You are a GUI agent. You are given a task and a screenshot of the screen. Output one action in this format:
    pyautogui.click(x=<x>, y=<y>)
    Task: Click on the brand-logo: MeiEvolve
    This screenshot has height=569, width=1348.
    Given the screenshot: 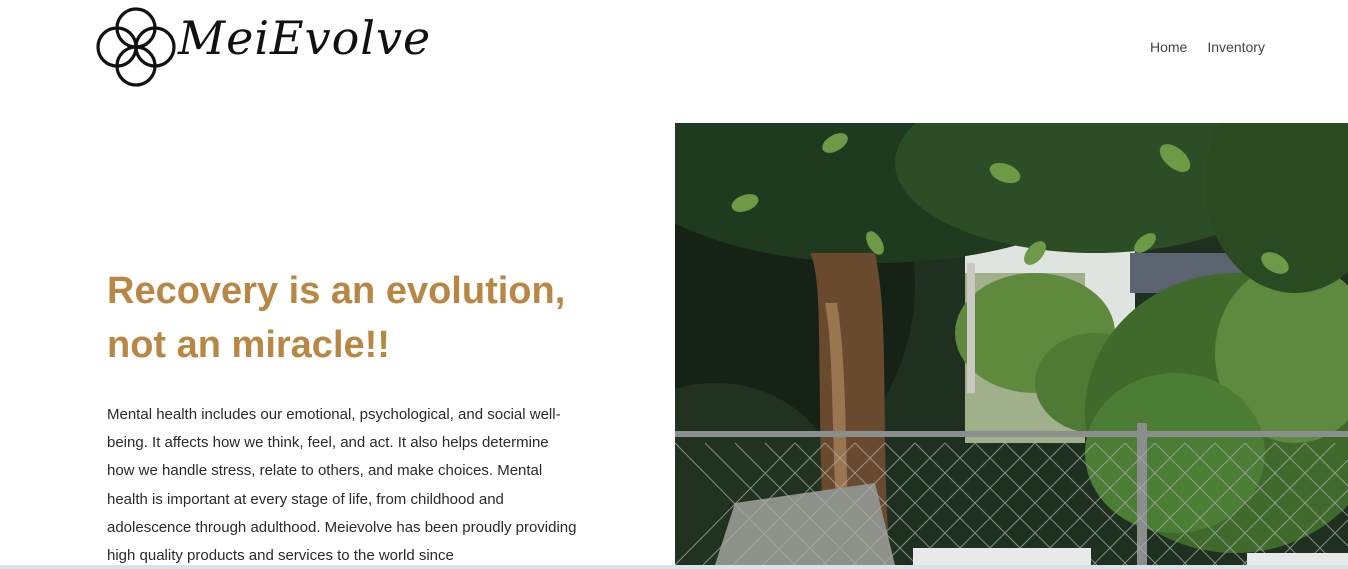 What is the action you would take?
    pyautogui.click(x=263, y=48)
    